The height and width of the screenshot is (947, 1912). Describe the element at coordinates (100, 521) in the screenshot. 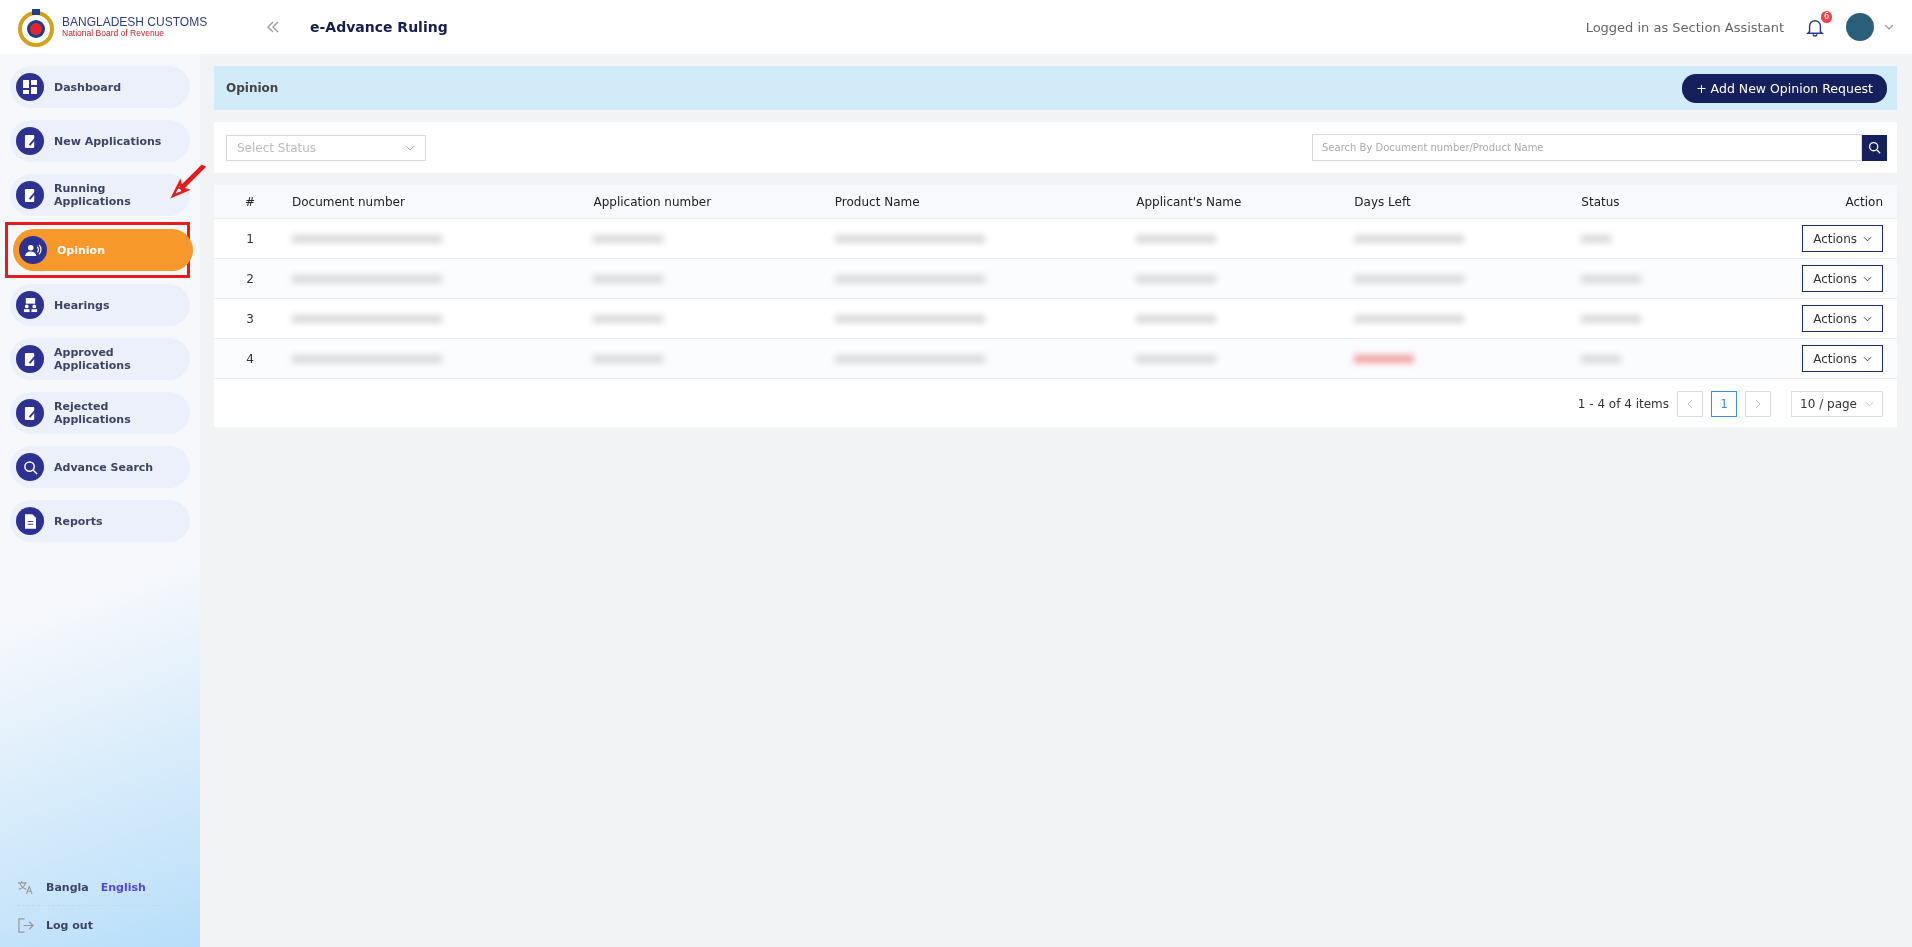

I see `sidebar-item: Reports` at that location.